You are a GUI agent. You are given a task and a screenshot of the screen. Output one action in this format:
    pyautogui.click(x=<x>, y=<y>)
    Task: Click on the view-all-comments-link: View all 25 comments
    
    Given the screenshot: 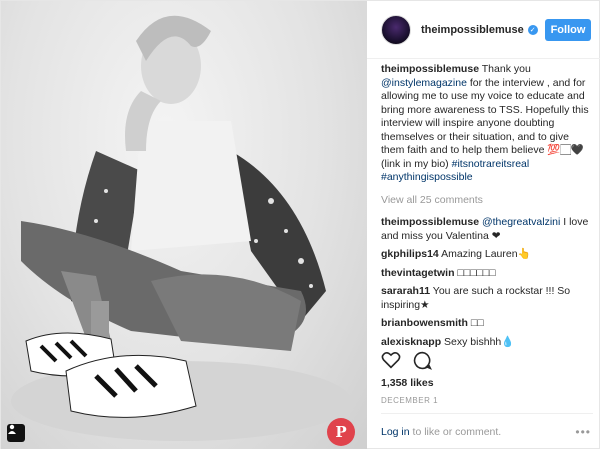 What is the action you would take?
    pyautogui.click(x=487, y=201)
    